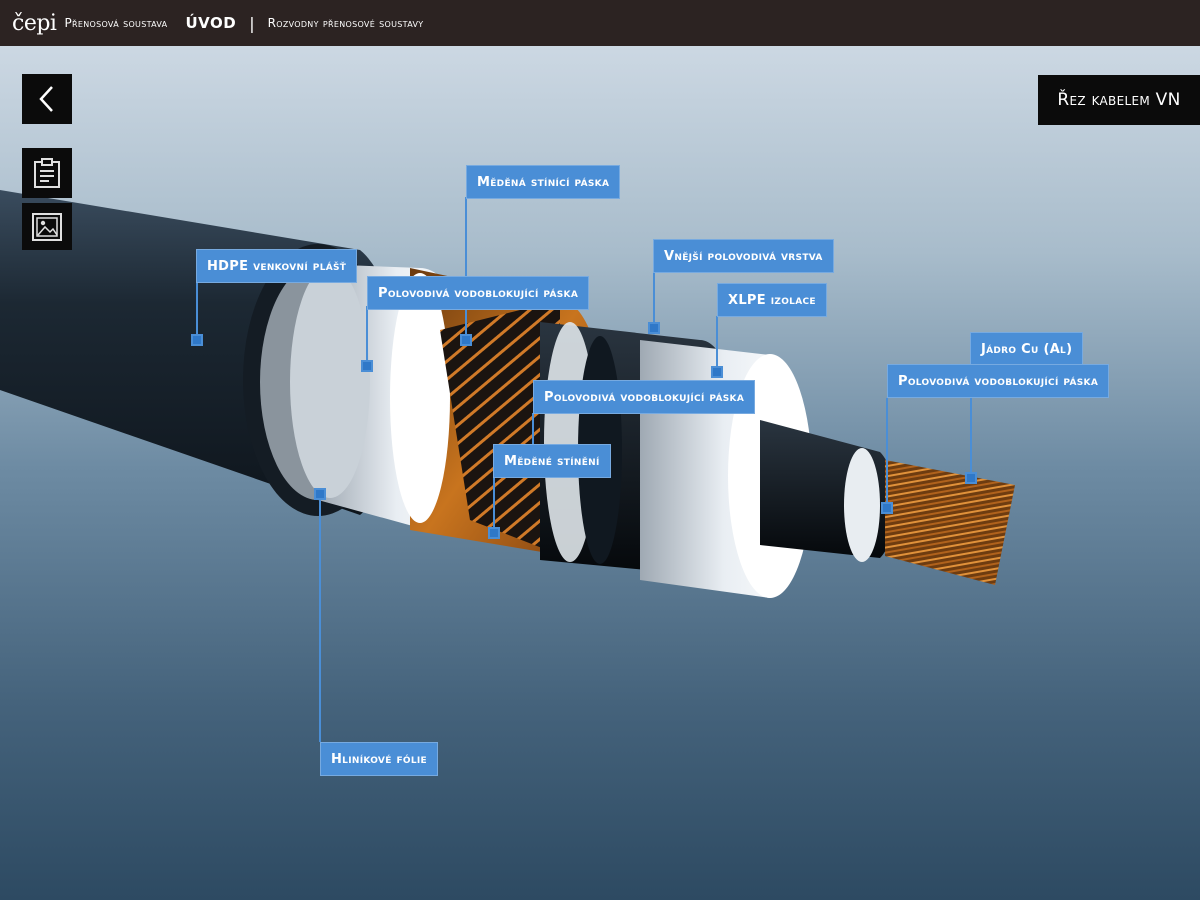  I want to click on nav-home-link: ÚVOD, so click(210, 23).